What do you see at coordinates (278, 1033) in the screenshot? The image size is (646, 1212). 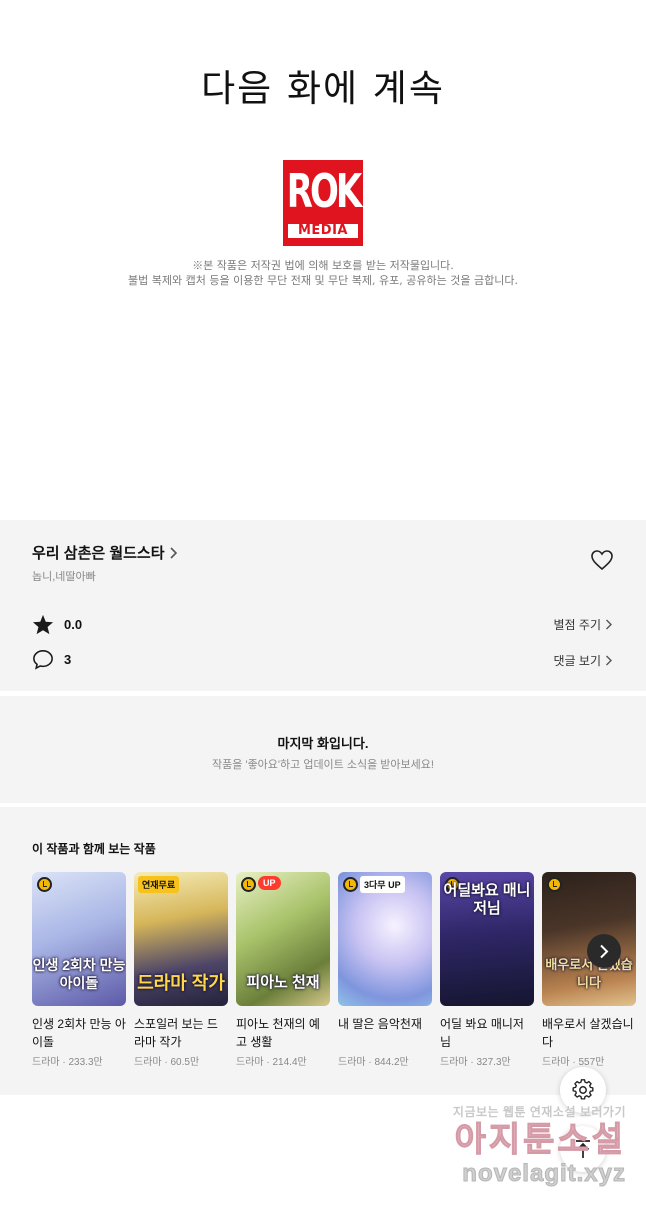 I see `card-title: 피아노 천재의 예고 생활` at bounding box center [278, 1033].